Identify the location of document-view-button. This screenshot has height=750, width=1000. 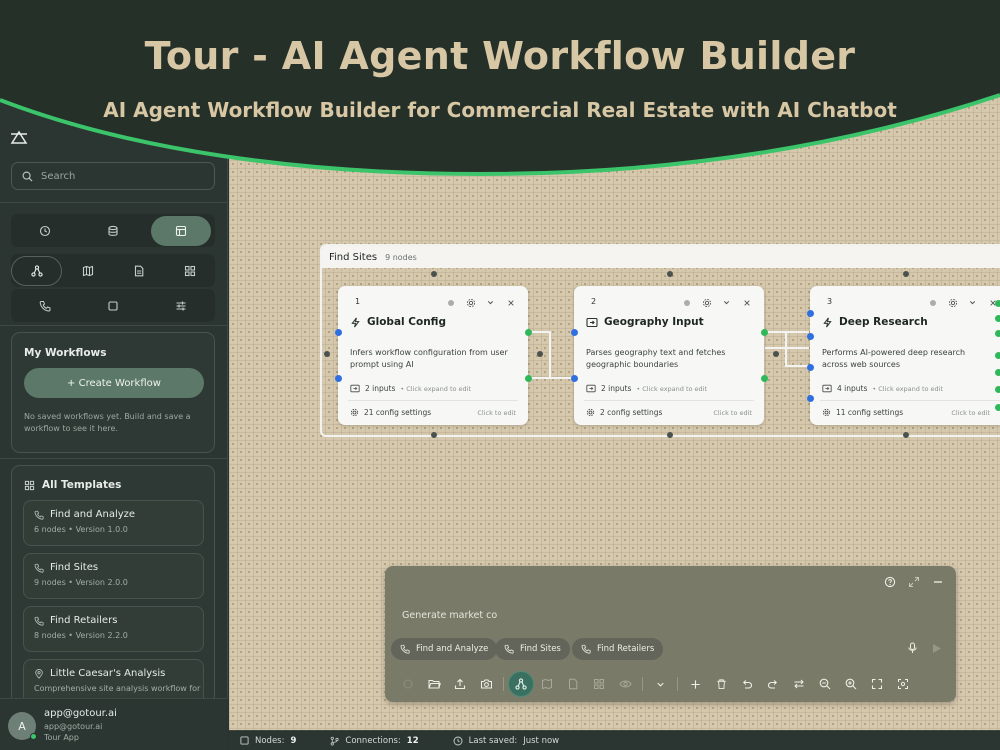
(573, 684).